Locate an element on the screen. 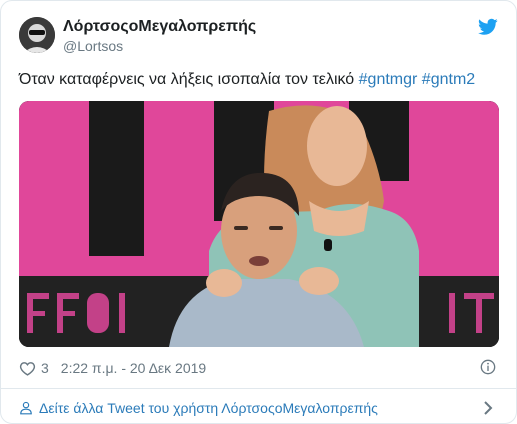 The image size is (517, 424). divider is located at coordinates (259, 388).